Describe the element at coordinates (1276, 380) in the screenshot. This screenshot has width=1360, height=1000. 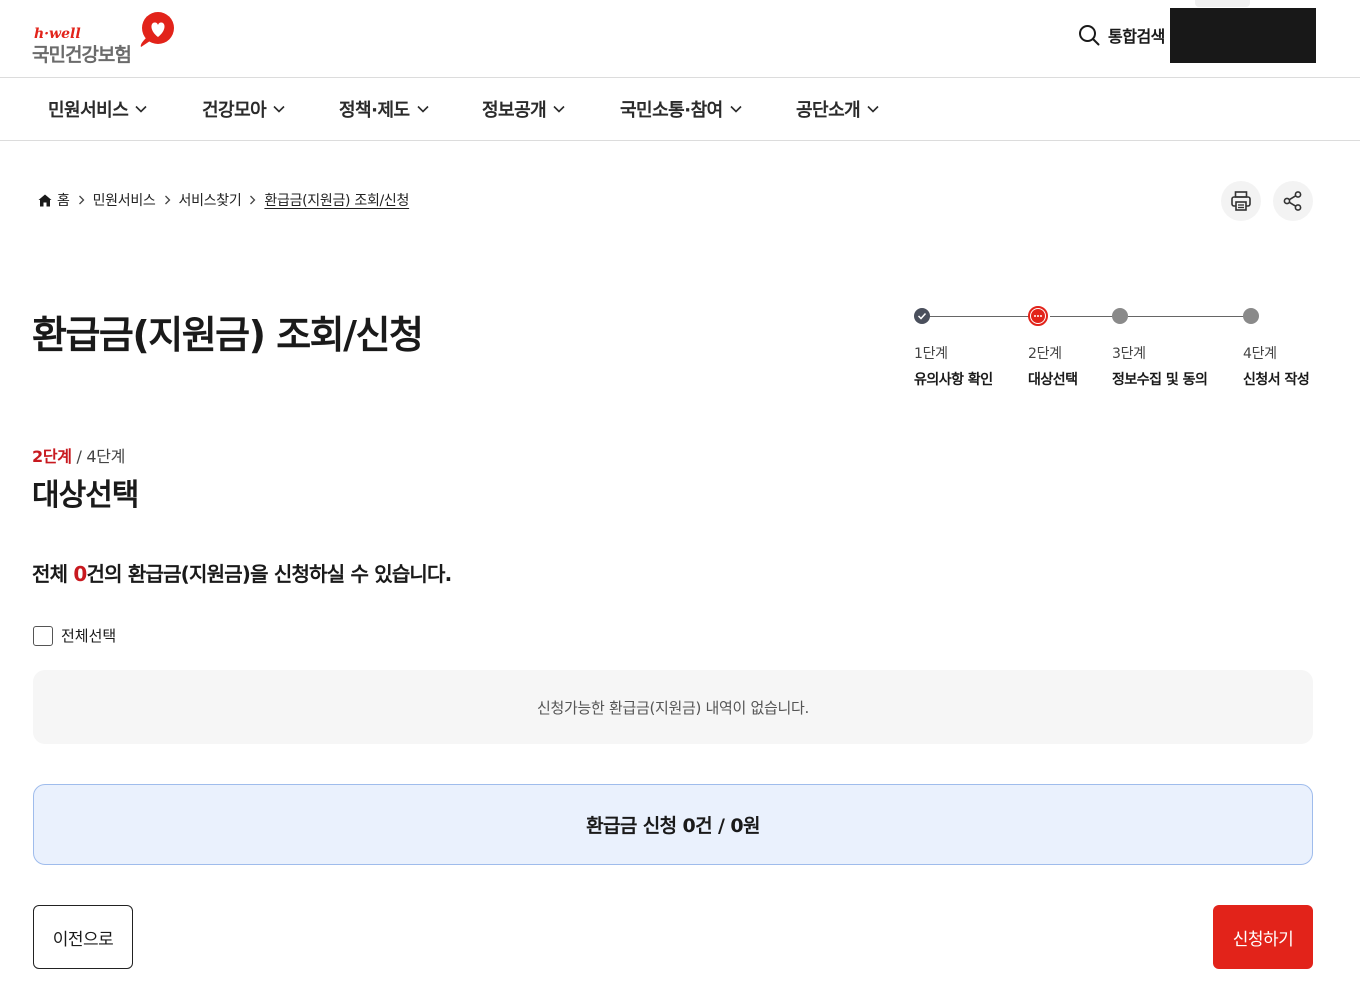
I see `step-4-name: 신청서 작성` at that location.